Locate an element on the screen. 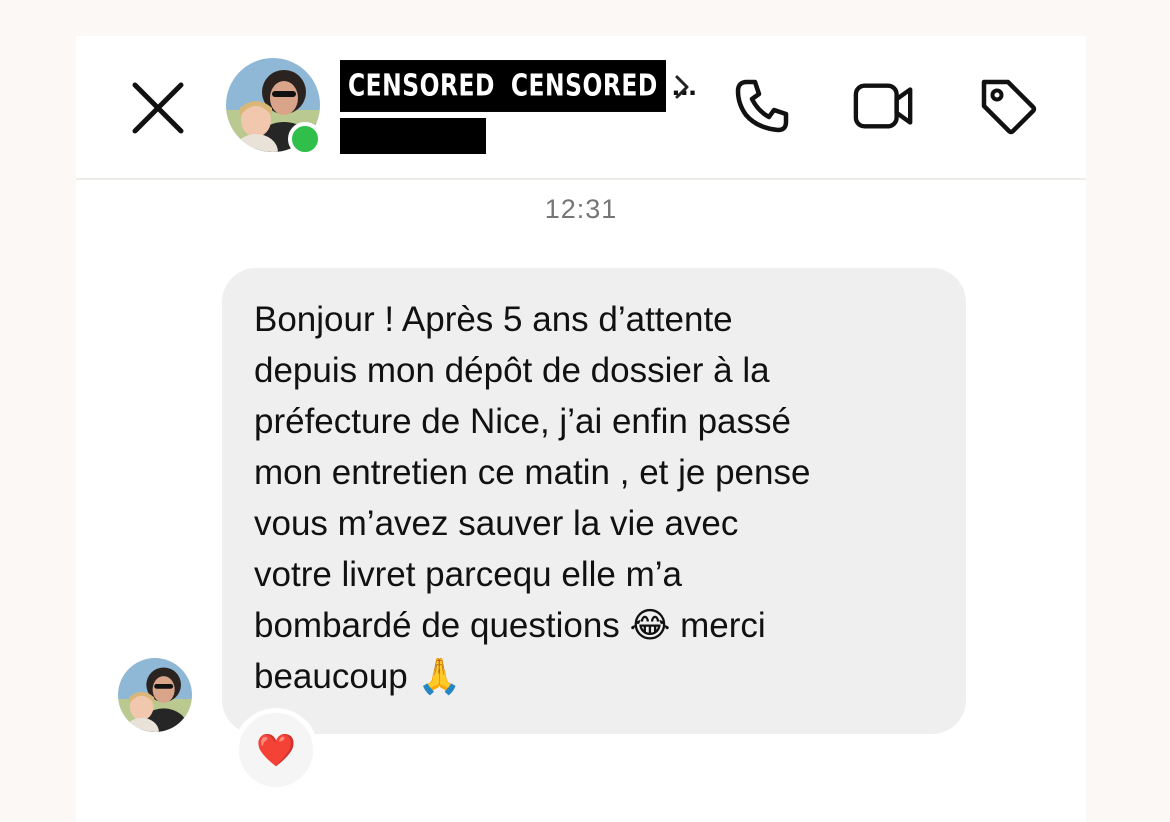  close-button is located at coordinates (158, 108).